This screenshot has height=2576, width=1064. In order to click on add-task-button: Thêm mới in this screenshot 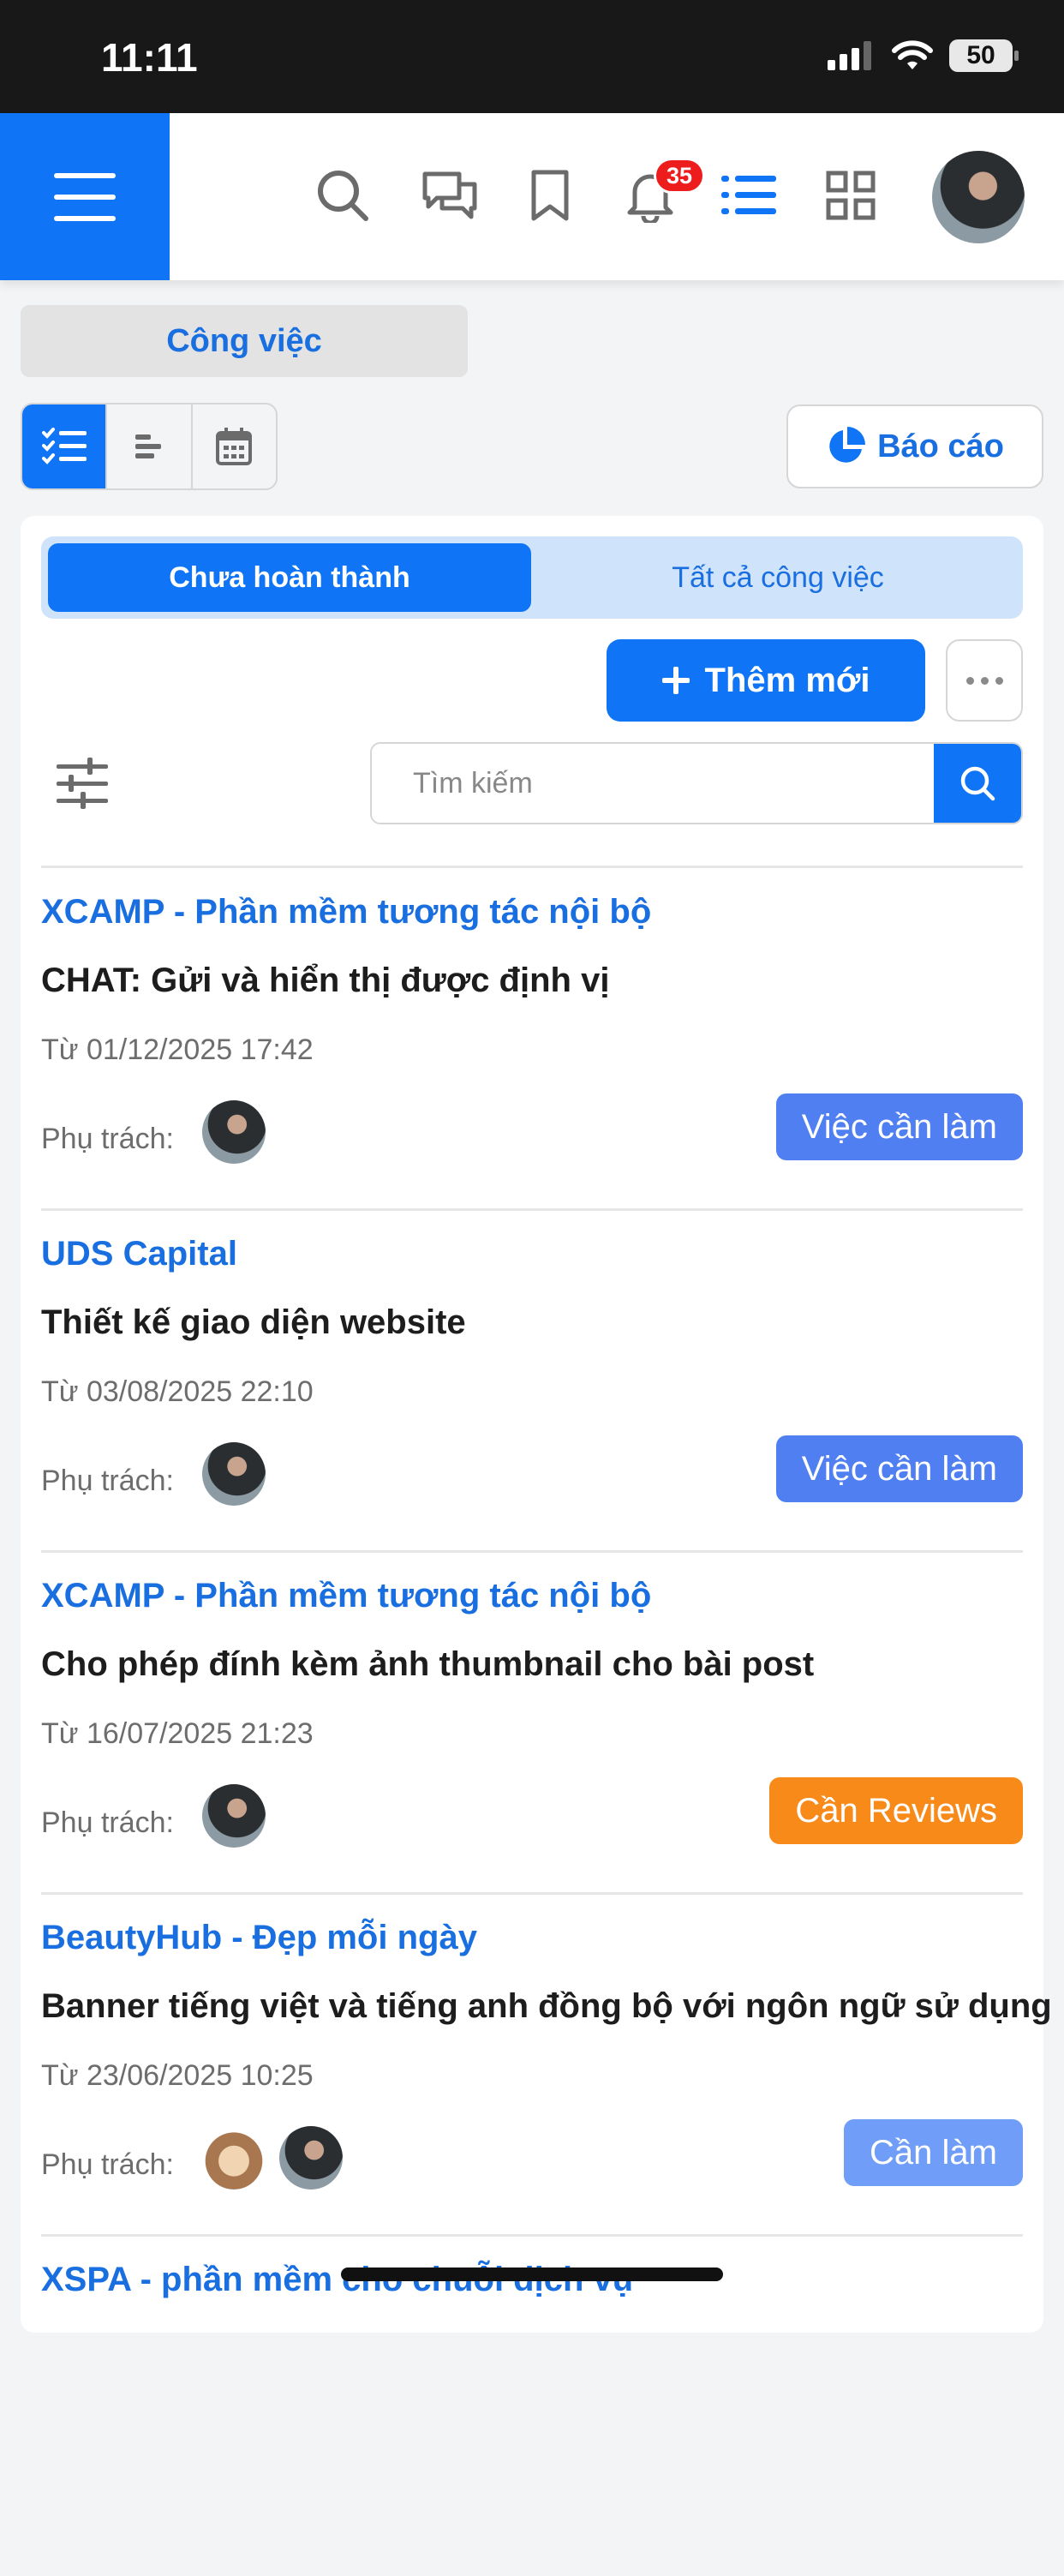, I will do `click(766, 680)`.